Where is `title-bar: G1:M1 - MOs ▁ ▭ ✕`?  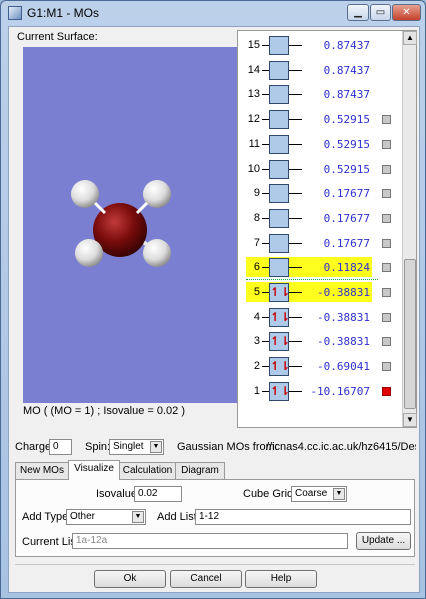 title-bar: G1:M1 - MOs ▁ ▭ ✕ is located at coordinates (213, 13).